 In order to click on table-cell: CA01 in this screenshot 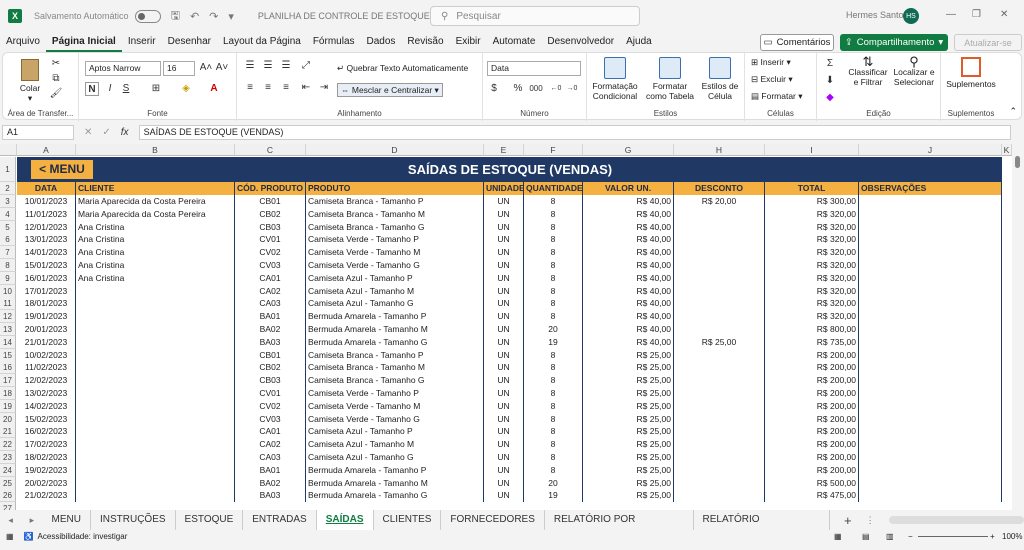, I will do `click(270, 432)`.